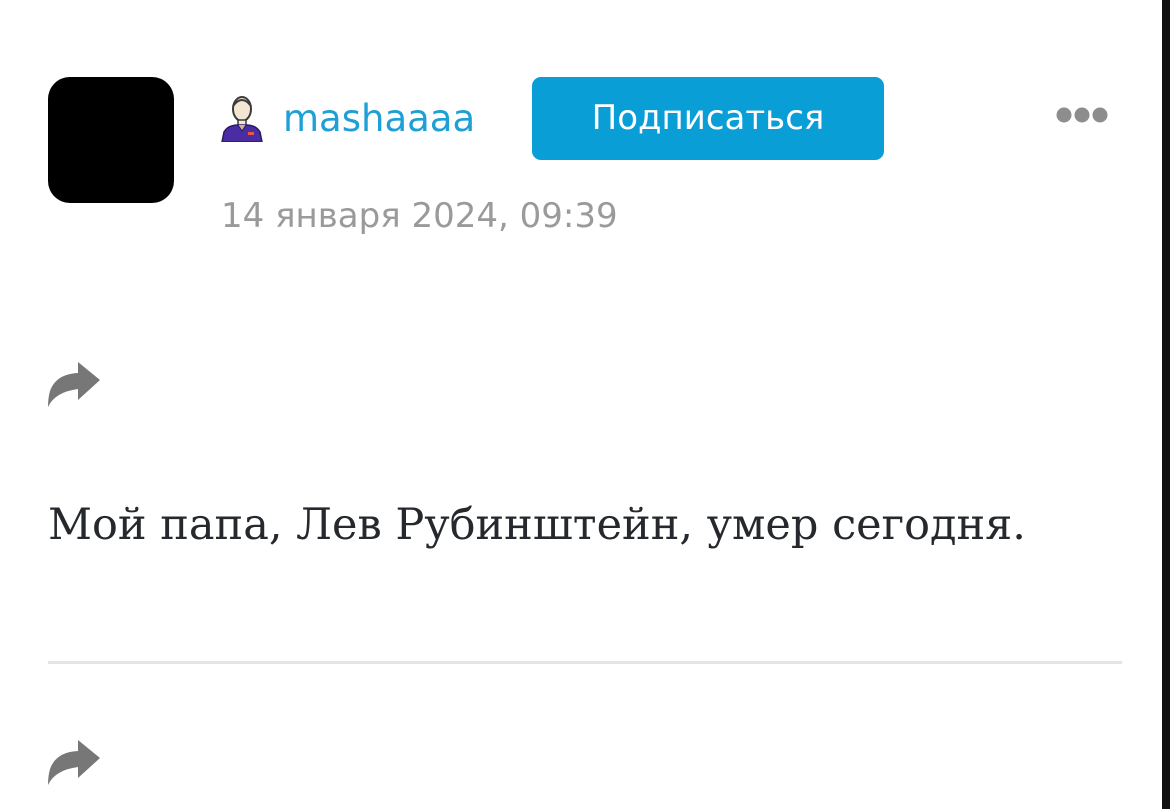 This screenshot has height=809, width=1170. Describe the element at coordinates (242, 119) in the screenshot. I see `person-icon` at that location.